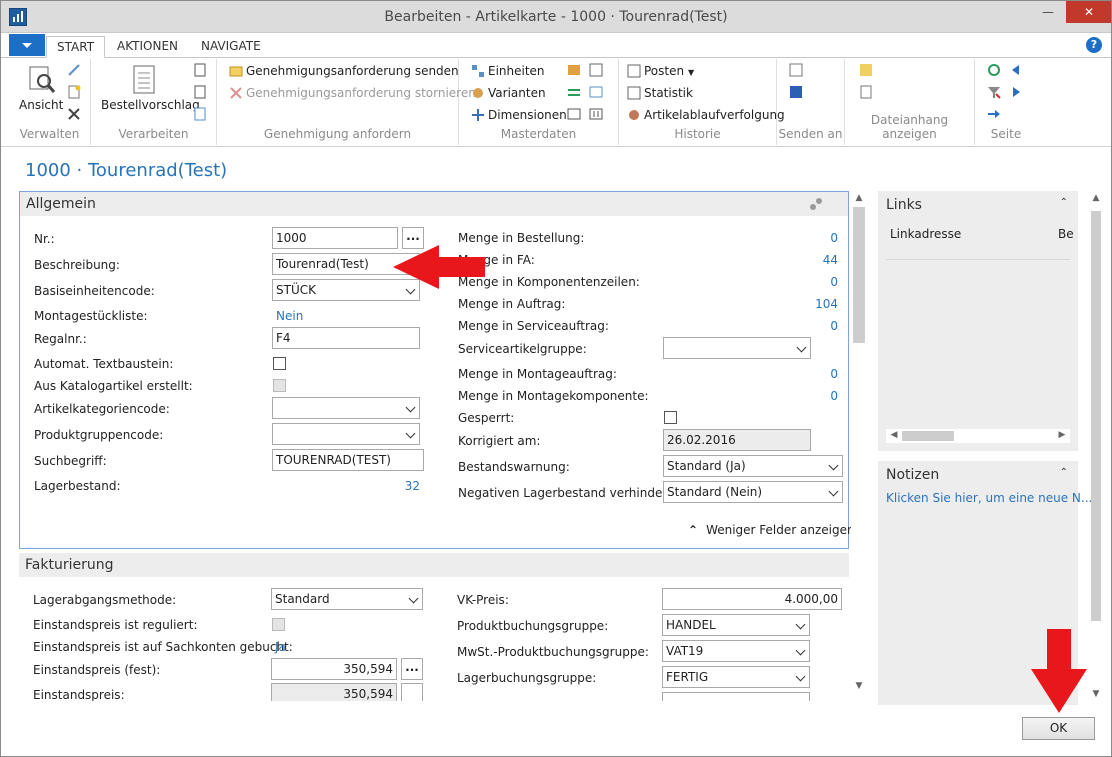  Describe the element at coordinates (1096, 416) in the screenshot. I see `factbox-scroll-thumb` at that location.